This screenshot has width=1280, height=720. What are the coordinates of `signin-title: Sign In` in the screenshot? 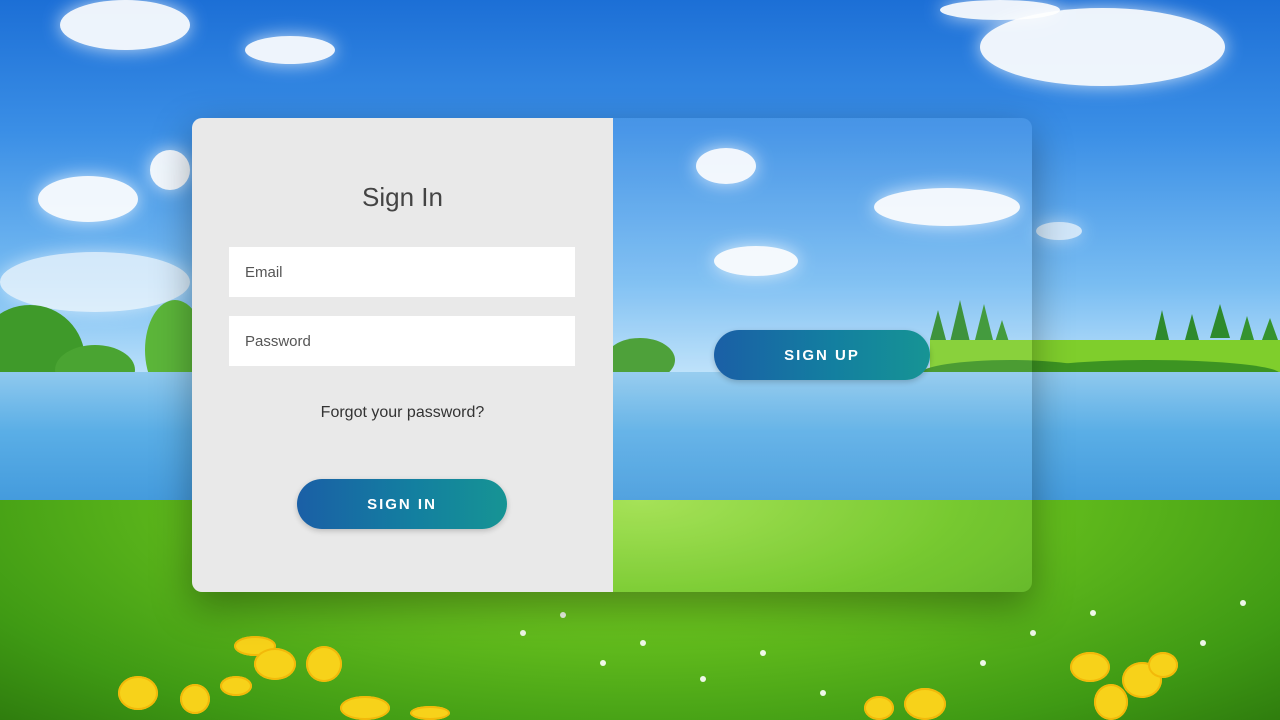 It's located at (402, 197).